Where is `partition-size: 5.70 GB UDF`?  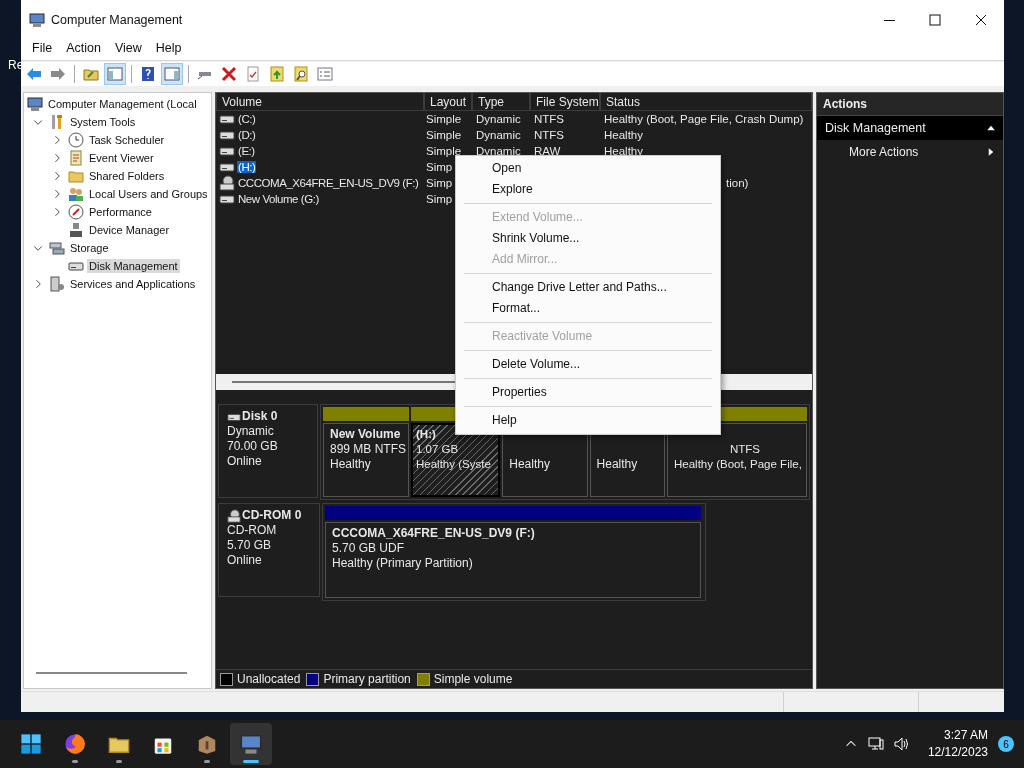 partition-size: 5.70 GB UDF is located at coordinates (368, 548).